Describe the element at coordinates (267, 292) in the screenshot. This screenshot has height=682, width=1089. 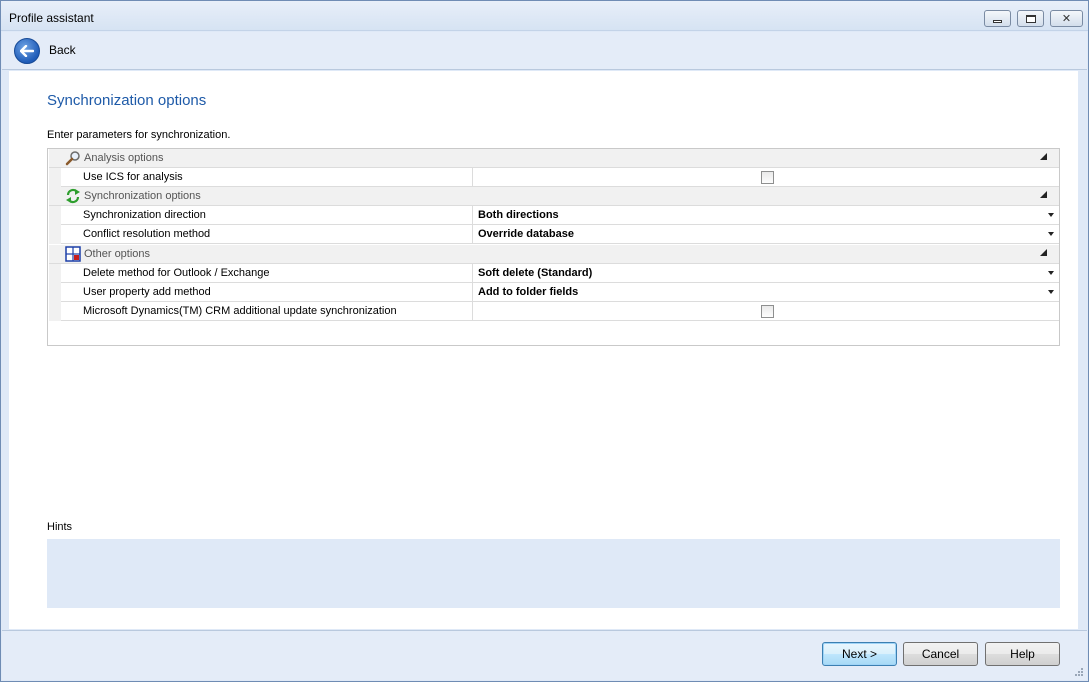
I see `property-name: User property add method` at that location.